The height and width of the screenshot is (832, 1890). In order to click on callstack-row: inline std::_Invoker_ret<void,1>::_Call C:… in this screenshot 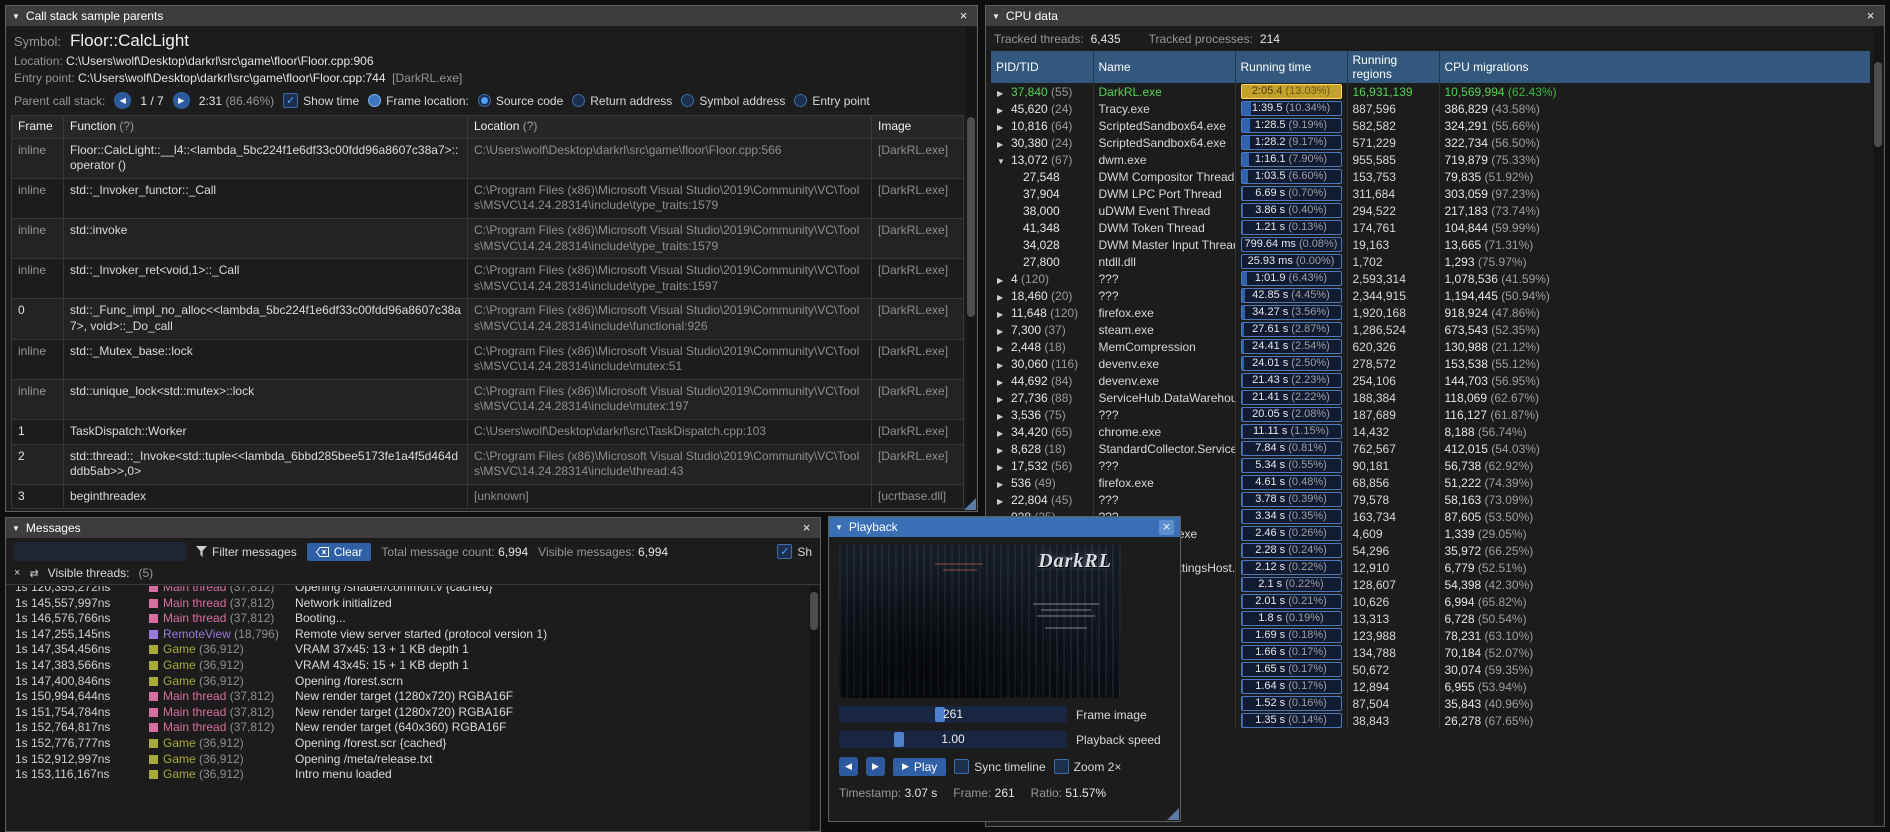, I will do `click(487, 279)`.